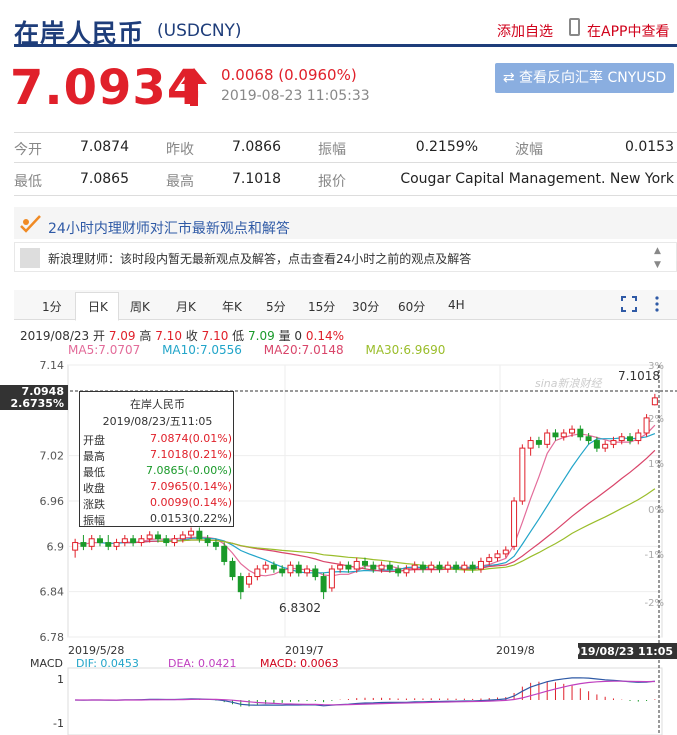  I want to click on tab-60min: 60分, so click(411, 306).